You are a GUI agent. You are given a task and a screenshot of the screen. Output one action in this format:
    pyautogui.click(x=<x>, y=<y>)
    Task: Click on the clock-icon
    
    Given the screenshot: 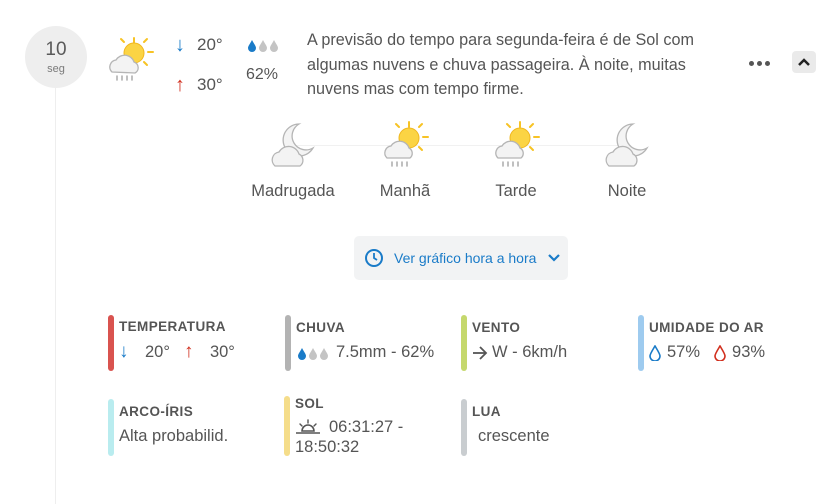 What is the action you would take?
    pyautogui.click(x=374, y=258)
    